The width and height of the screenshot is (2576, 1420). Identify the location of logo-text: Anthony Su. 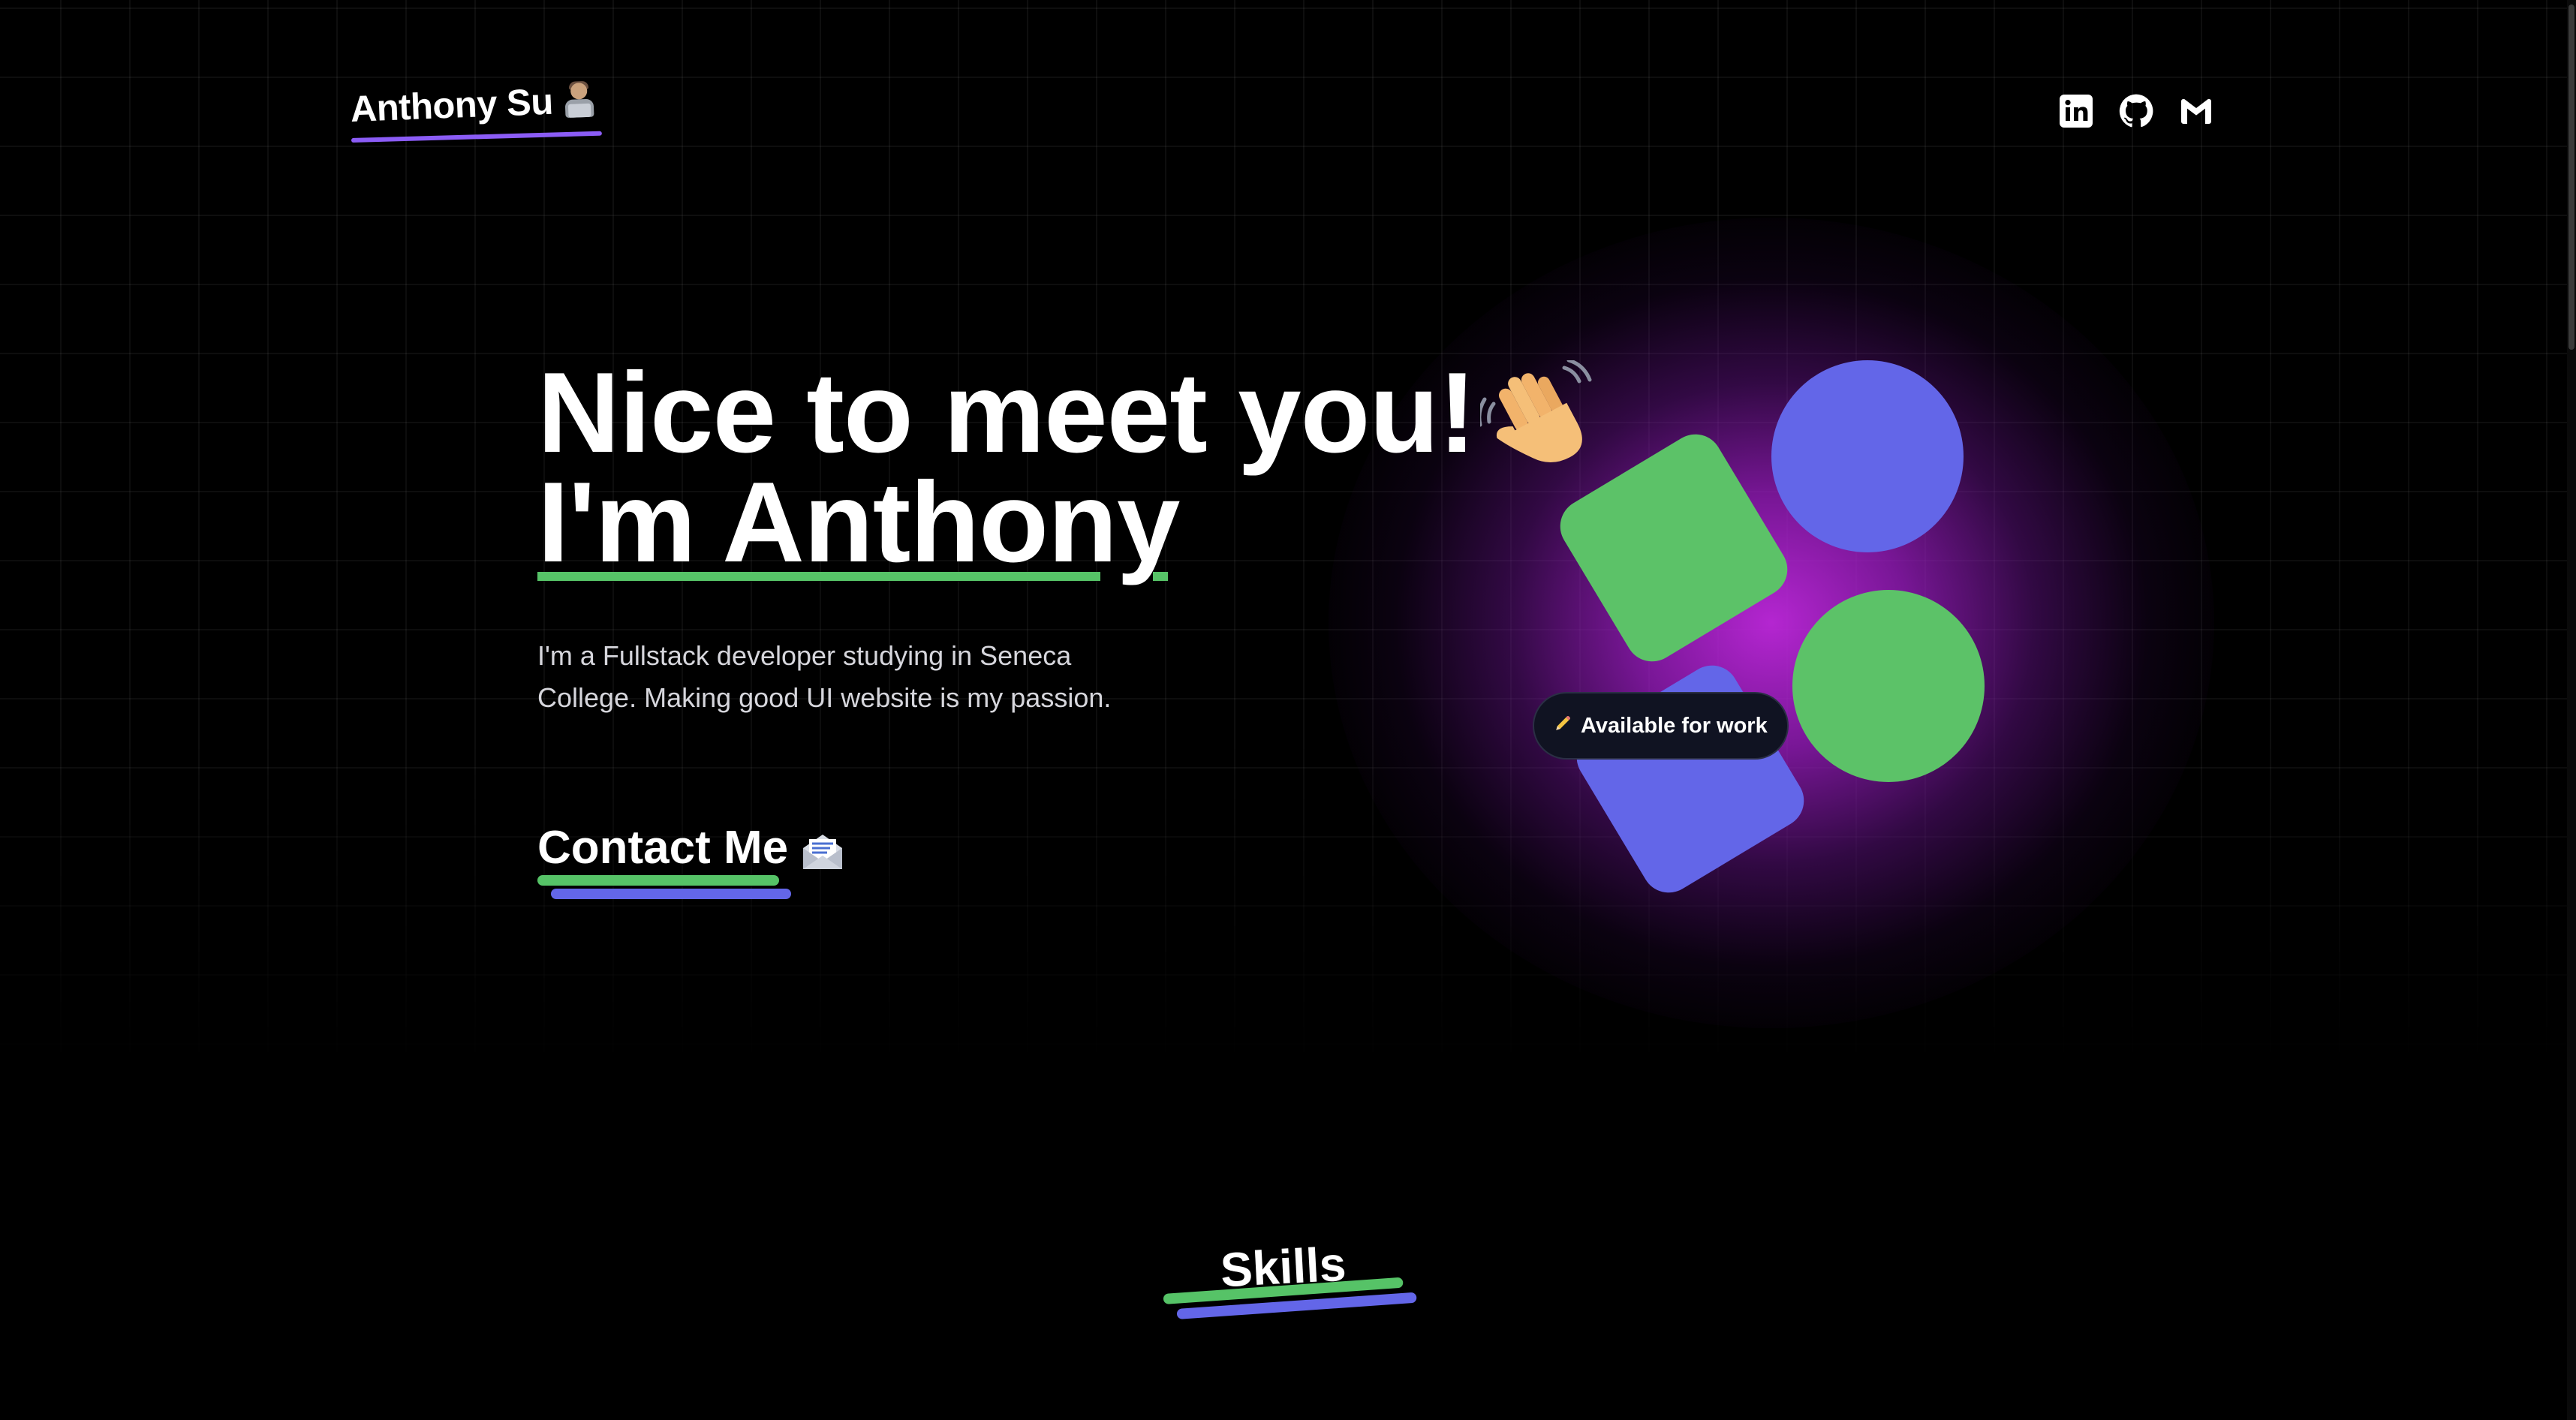
(451, 106).